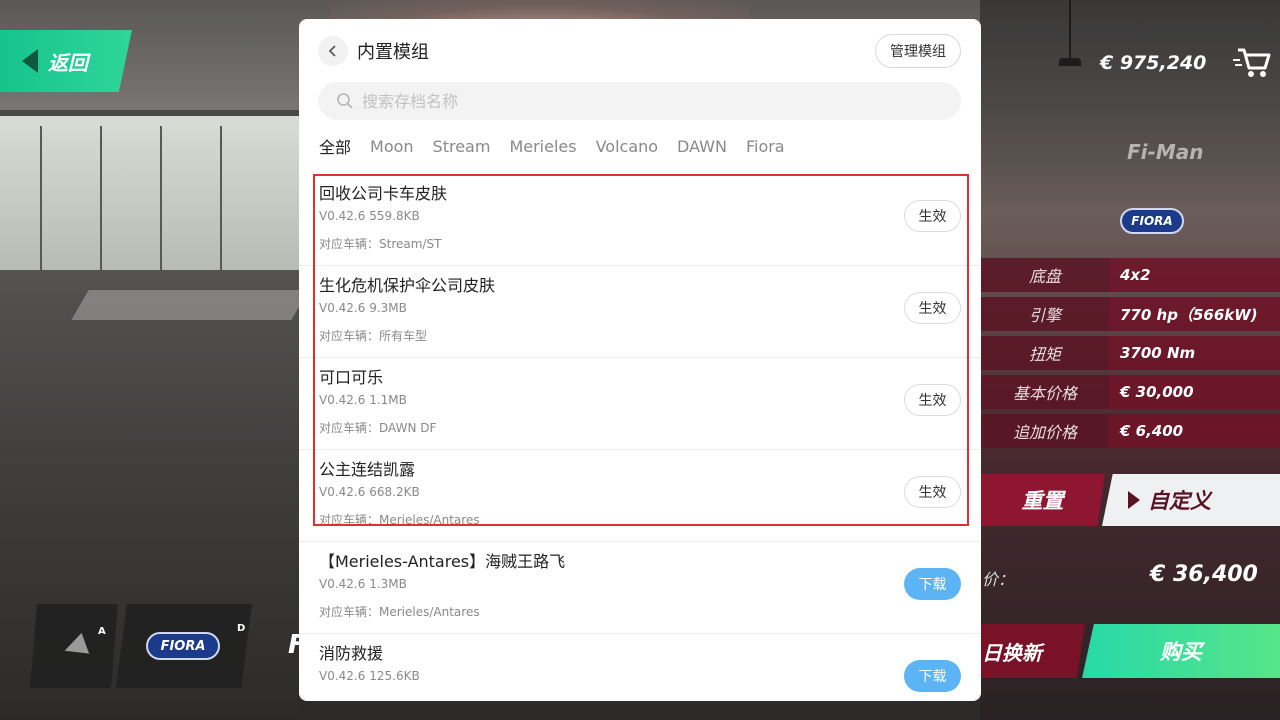  What do you see at coordinates (1181, 651) in the screenshot?
I see `buy-button: 购买` at bounding box center [1181, 651].